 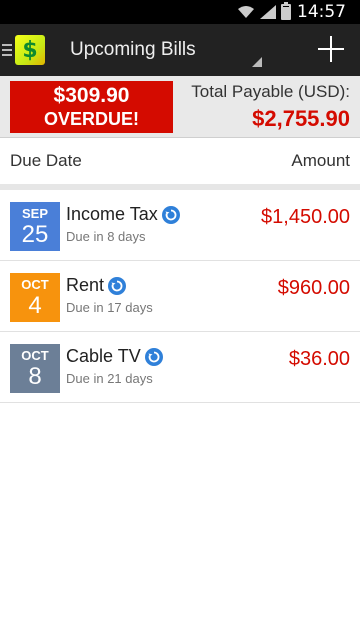 What do you see at coordinates (180, 164) in the screenshot?
I see `list-header: Due Date Amount` at bounding box center [180, 164].